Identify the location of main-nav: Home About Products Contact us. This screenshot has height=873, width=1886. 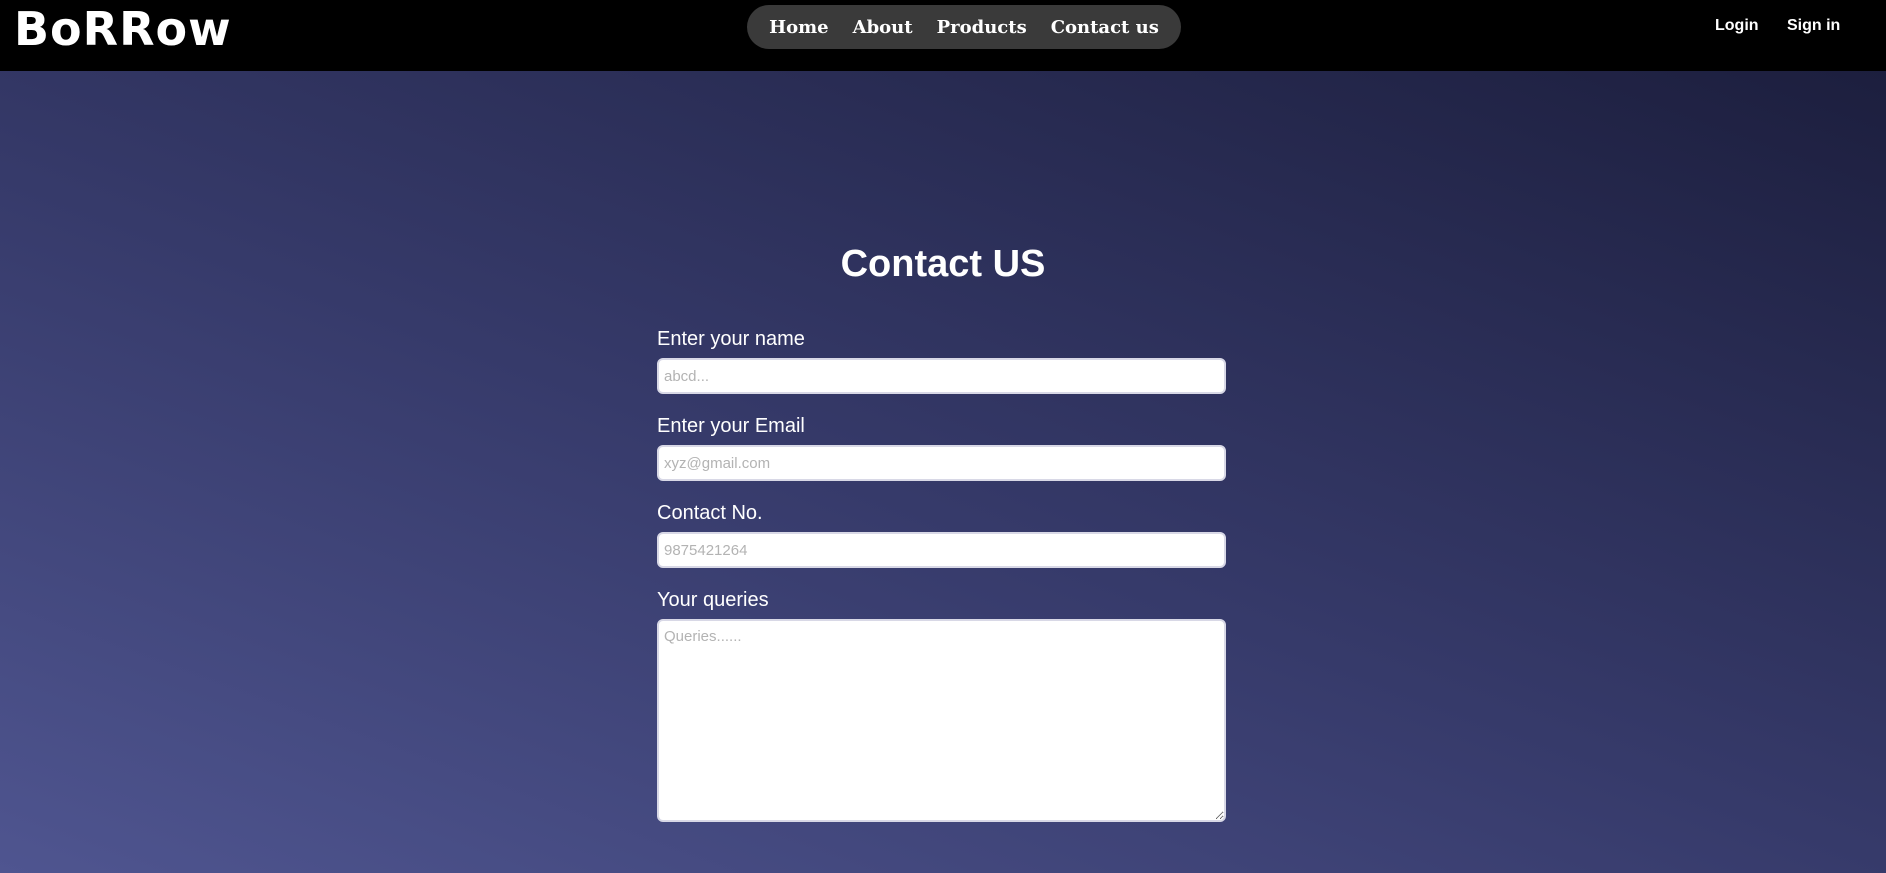
(964, 27).